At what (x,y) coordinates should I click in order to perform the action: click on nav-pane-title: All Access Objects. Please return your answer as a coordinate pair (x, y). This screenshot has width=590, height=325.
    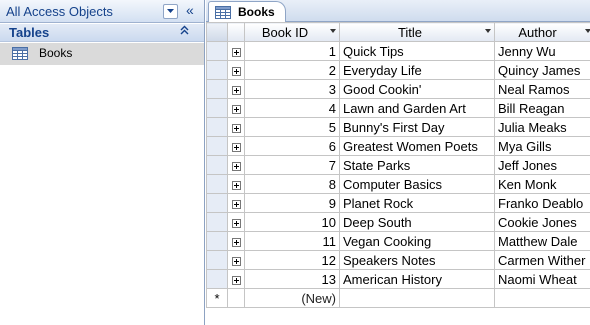
    Looking at the image, I should click on (59, 11).